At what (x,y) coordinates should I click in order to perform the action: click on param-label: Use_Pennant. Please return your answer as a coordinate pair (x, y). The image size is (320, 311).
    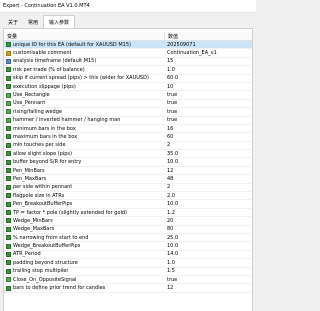
    Looking at the image, I should click on (29, 103).